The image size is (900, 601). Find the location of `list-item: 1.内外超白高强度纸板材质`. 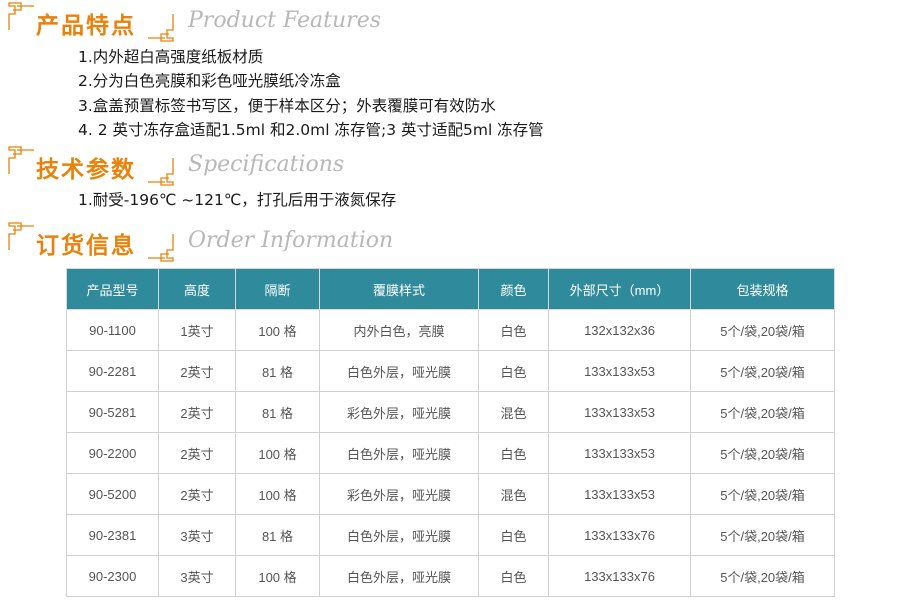

list-item: 1.内外超白高强度纸板材质 is located at coordinates (171, 57).